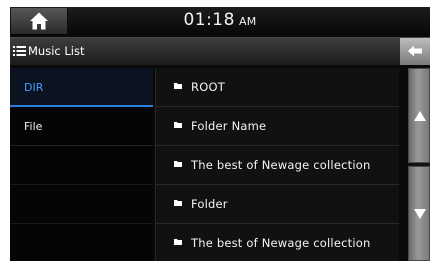 Image resolution: width=430 pixels, height=261 pixels. What do you see at coordinates (34, 87) in the screenshot?
I see `tab-dir-label: DIR` at bounding box center [34, 87].